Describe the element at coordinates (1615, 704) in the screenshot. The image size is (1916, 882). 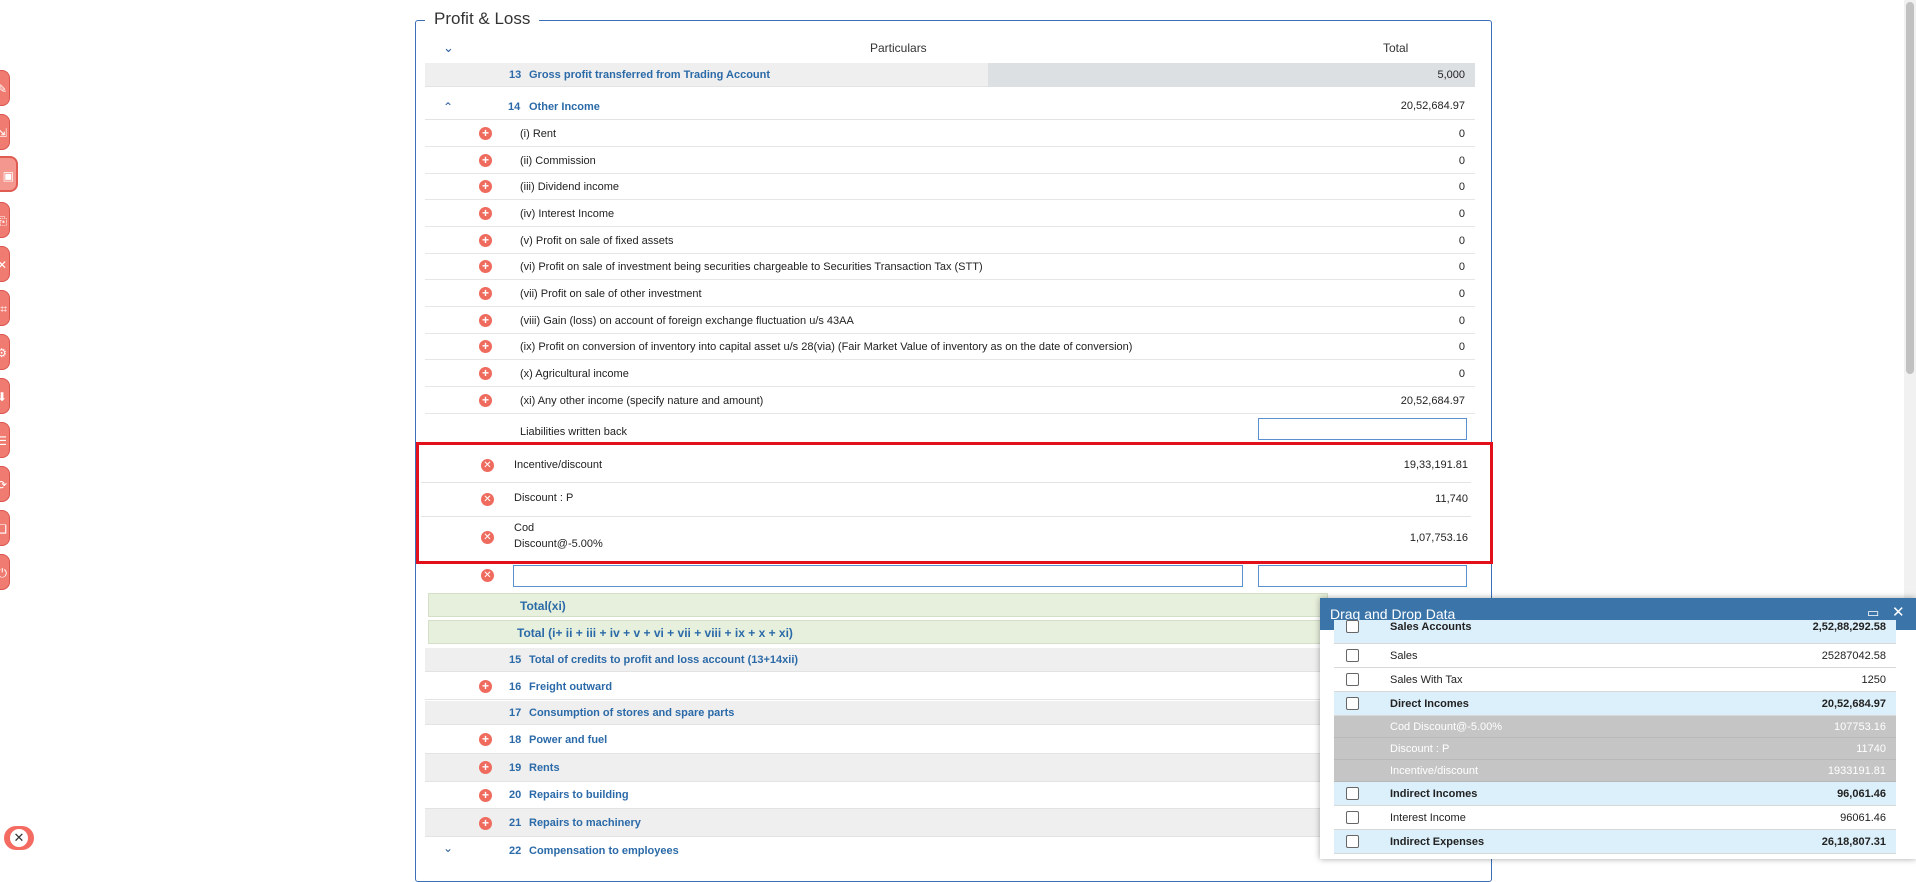
I see `dd-group-row: Direct Incomes 20,52,684.97` at that location.